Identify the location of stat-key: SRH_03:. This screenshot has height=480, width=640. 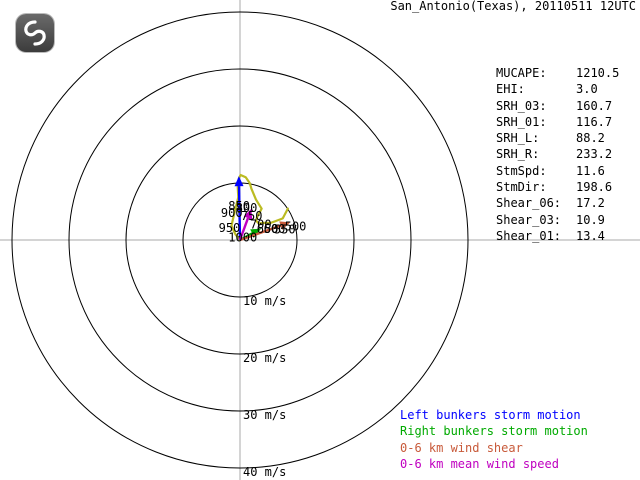
(521, 105).